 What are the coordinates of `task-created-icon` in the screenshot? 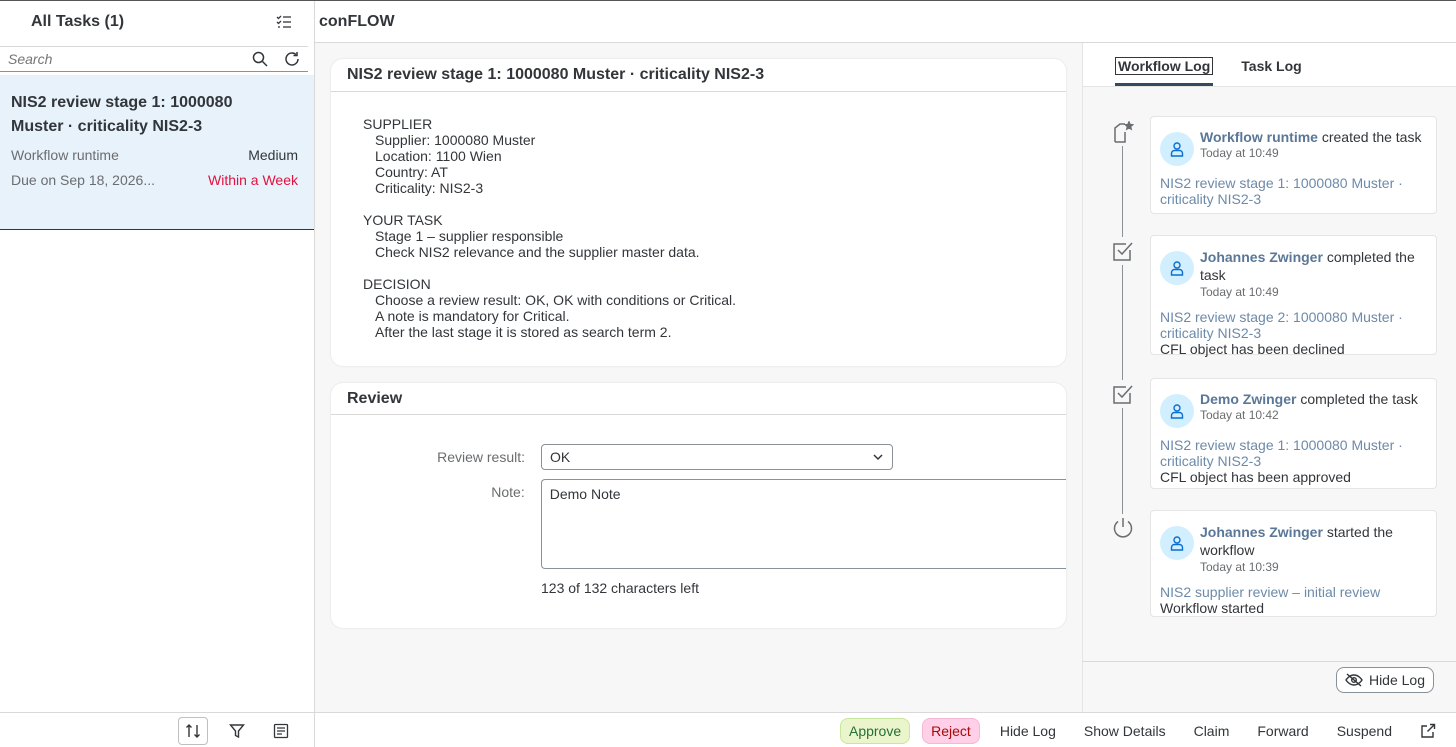 It's located at (1123, 132).